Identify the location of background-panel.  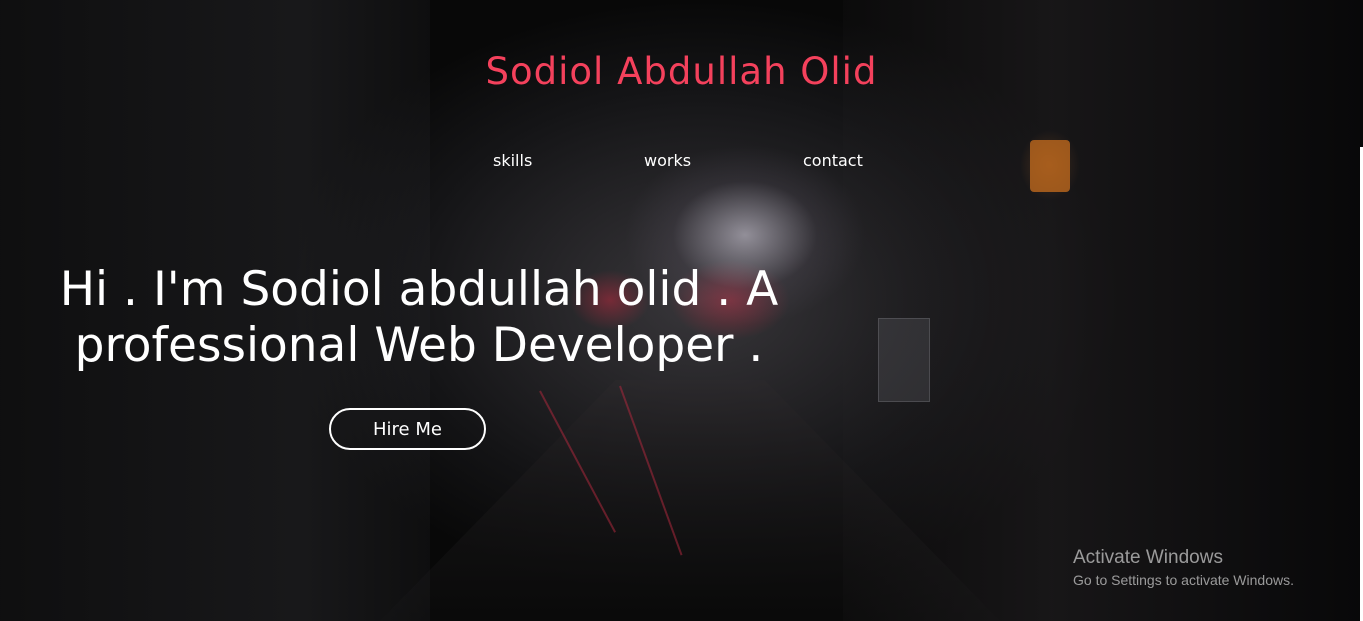
(904, 360).